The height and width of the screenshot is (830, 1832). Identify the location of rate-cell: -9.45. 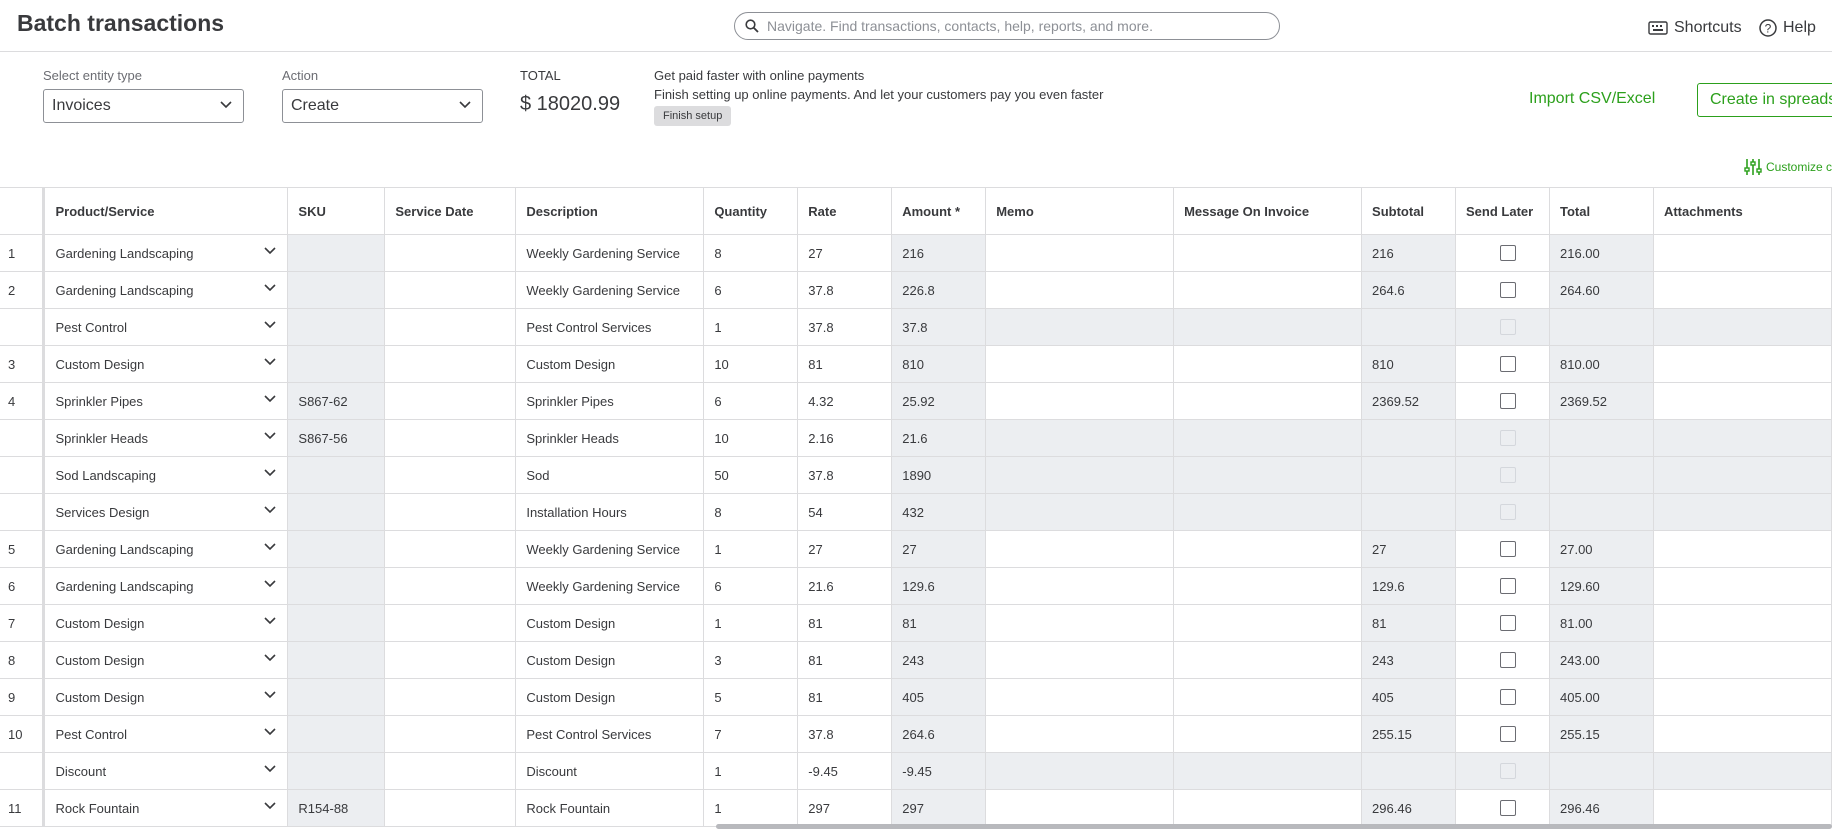
(845, 771).